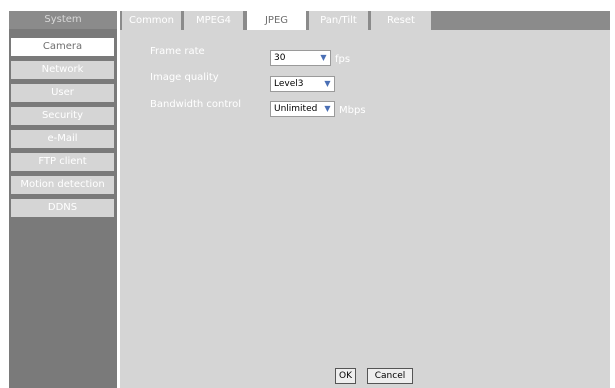 The height and width of the screenshot is (388, 615). What do you see at coordinates (345, 376) in the screenshot?
I see `ok-button: OK` at bounding box center [345, 376].